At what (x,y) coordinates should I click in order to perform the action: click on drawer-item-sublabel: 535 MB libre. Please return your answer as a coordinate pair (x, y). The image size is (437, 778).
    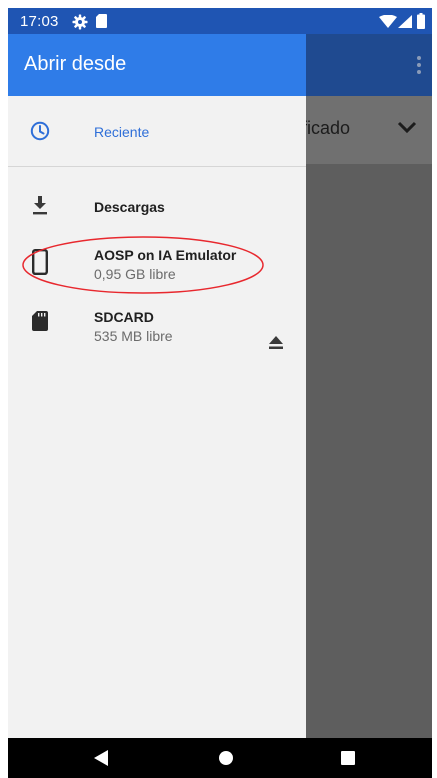
    Looking at the image, I should click on (133, 336).